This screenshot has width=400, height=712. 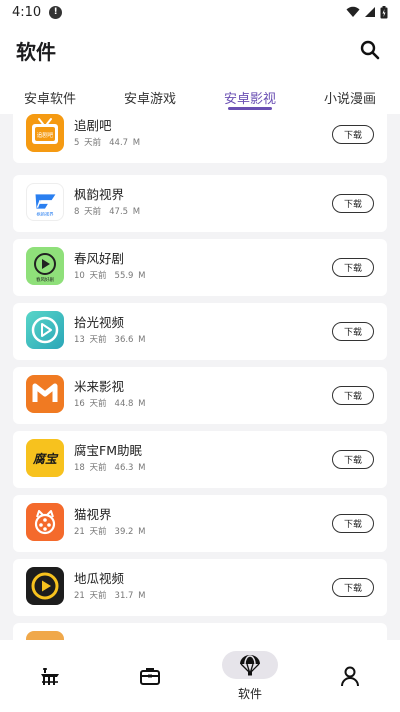 What do you see at coordinates (200, 395) in the screenshot?
I see `list-item: 米来影视 16 天前 44.8 M 下载` at bounding box center [200, 395].